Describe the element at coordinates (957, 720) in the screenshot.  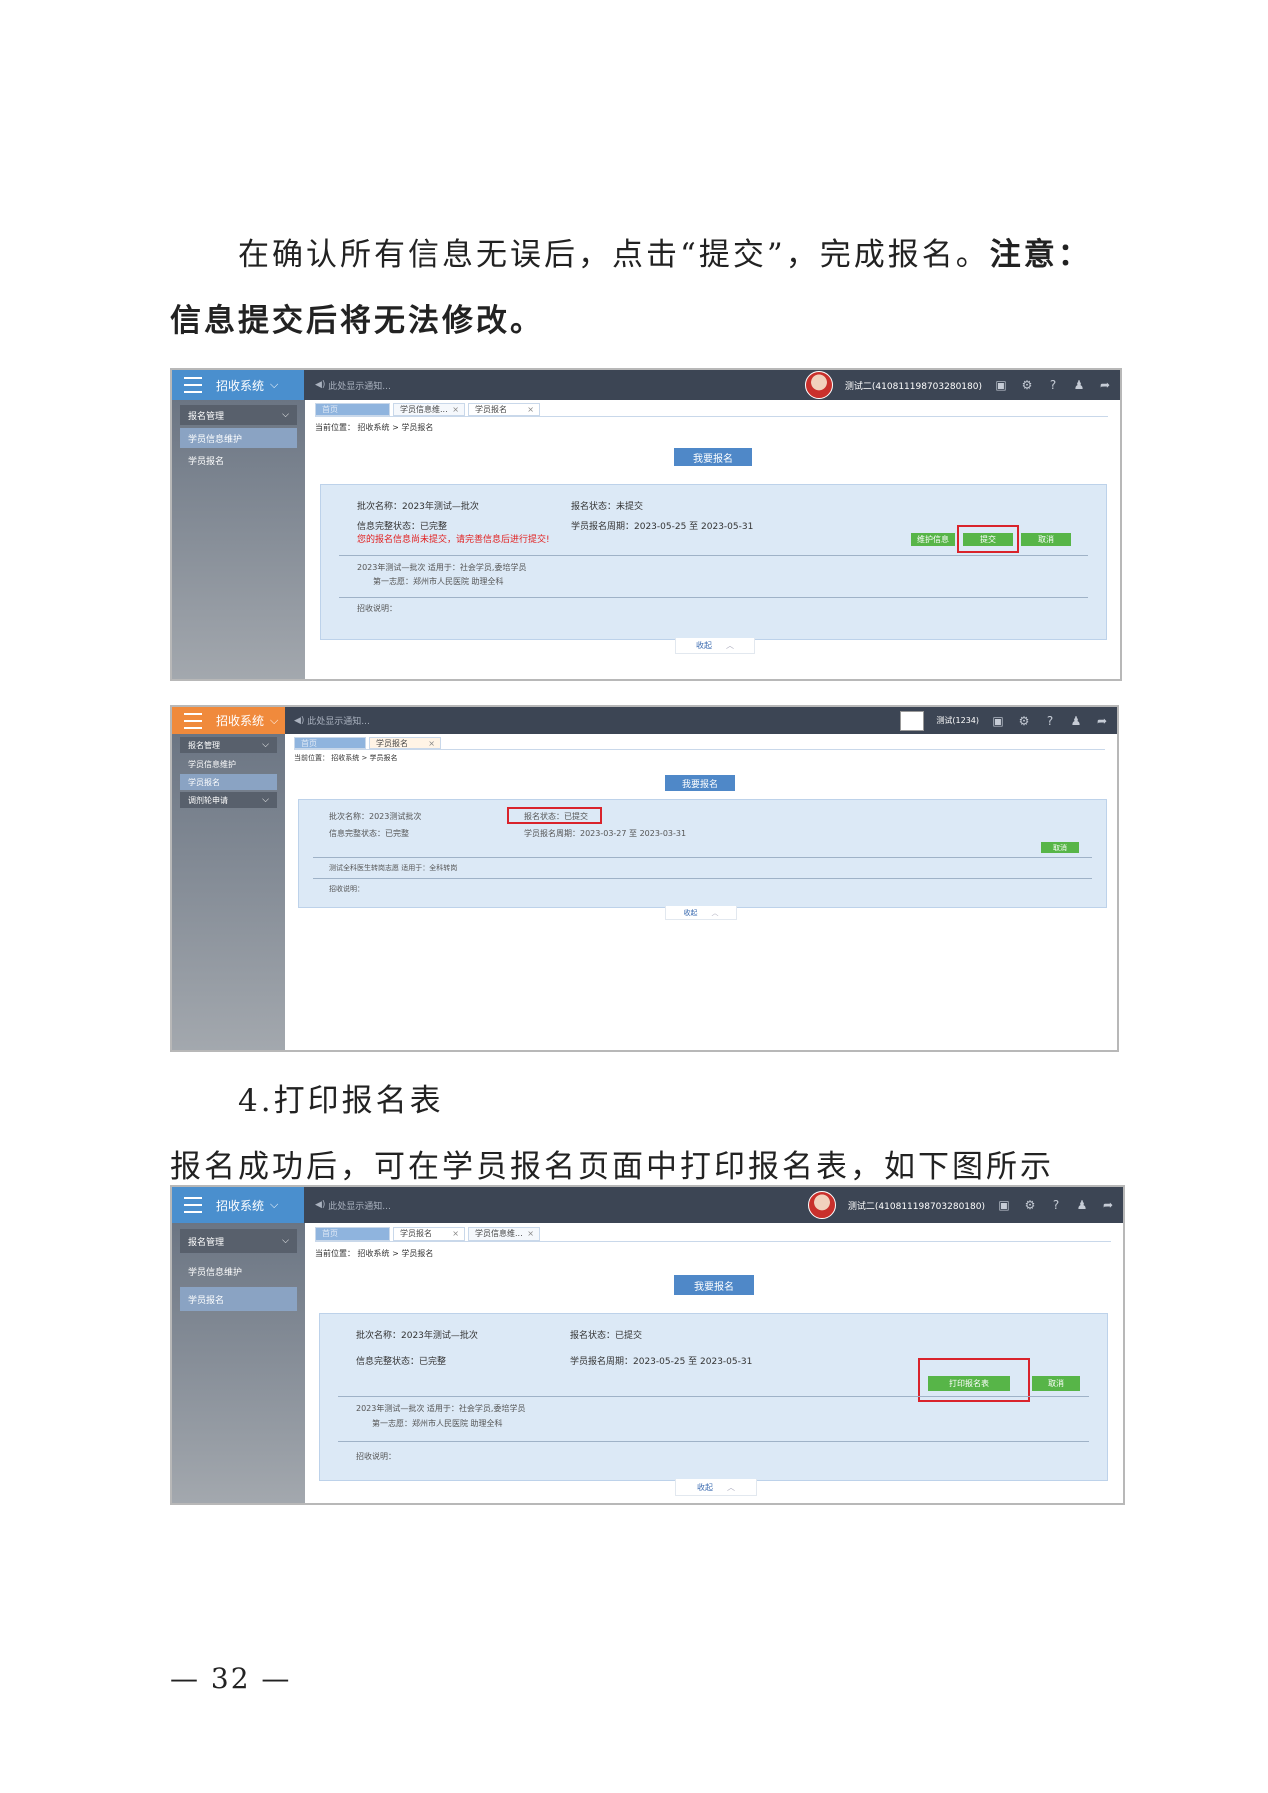
I see `user-name: 测试(1234)` at that location.